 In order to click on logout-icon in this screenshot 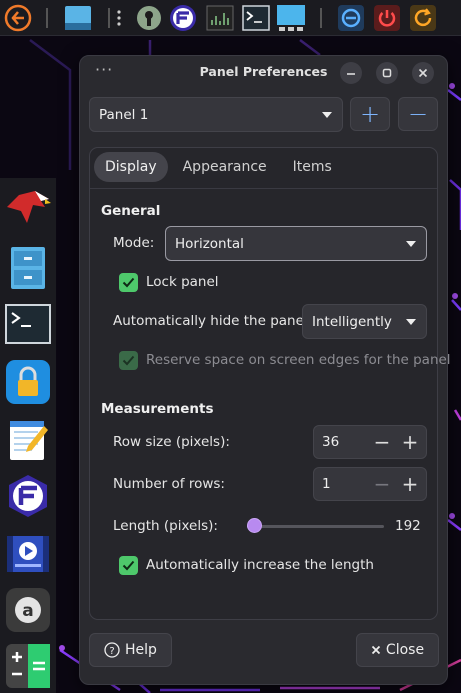, I will do `click(351, 18)`.